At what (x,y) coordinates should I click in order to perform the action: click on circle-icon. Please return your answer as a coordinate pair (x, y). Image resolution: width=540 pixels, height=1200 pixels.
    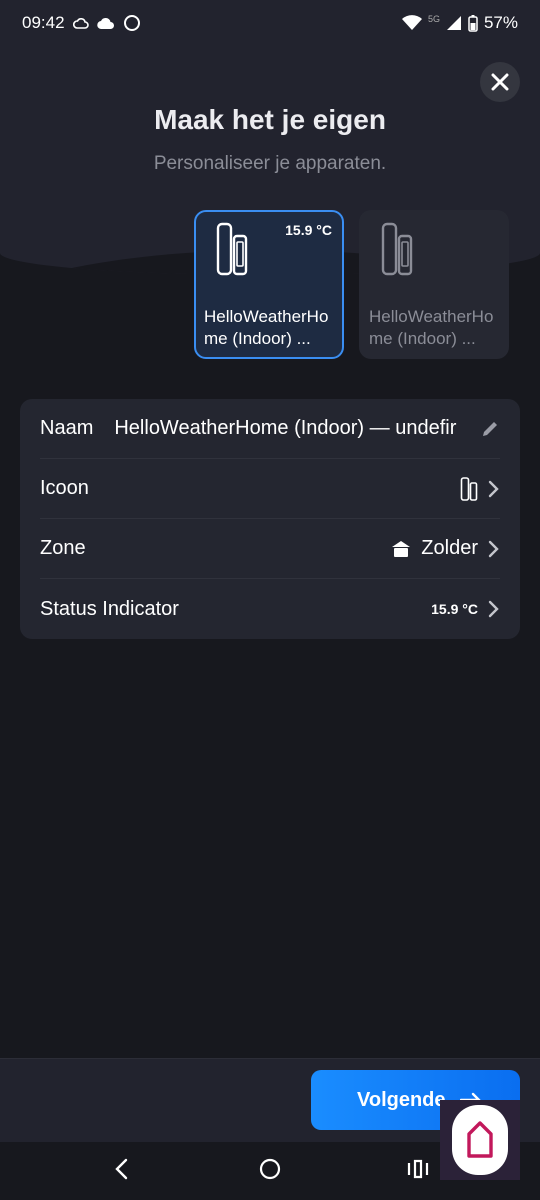
    Looking at the image, I should click on (132, 23).